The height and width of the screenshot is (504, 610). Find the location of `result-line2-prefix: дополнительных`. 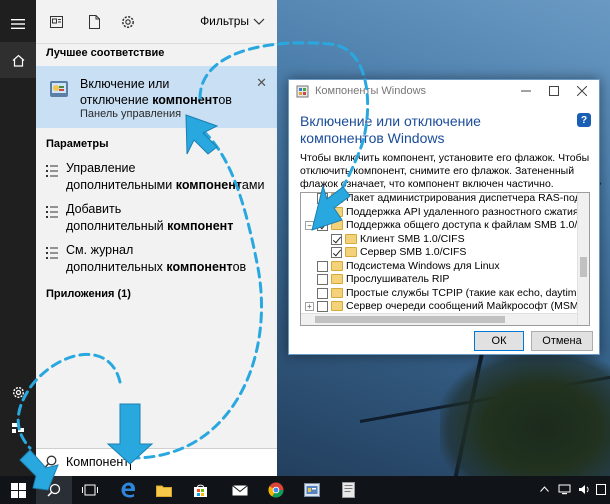

result-line2-prefix: дополнительных is located at coordinates (116, 267).